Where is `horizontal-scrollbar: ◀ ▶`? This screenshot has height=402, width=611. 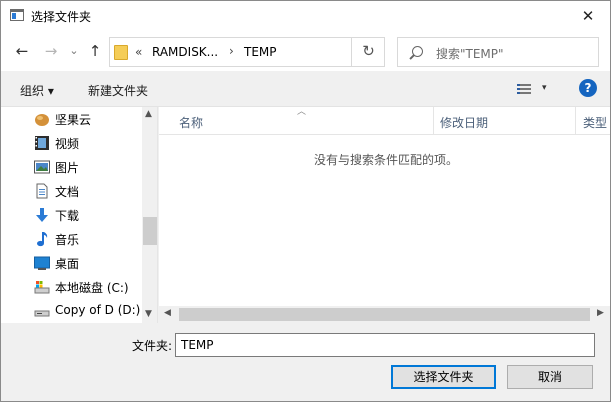
horizontal-scrollbar: ◀ ▶ is located at coordinates (384, 314).